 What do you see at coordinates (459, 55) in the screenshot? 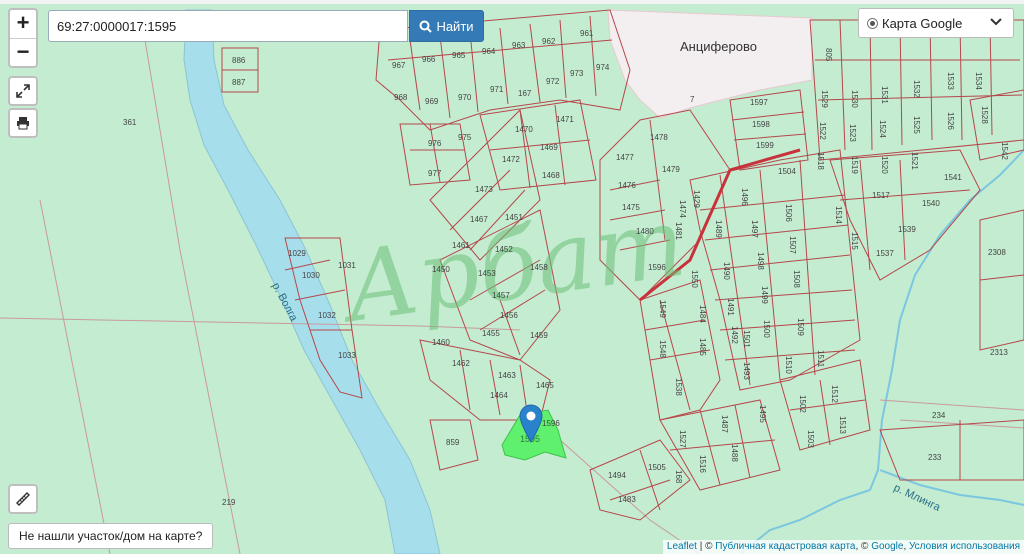
I see `parcel-number-label: 965` at bounding box center [459, 55].